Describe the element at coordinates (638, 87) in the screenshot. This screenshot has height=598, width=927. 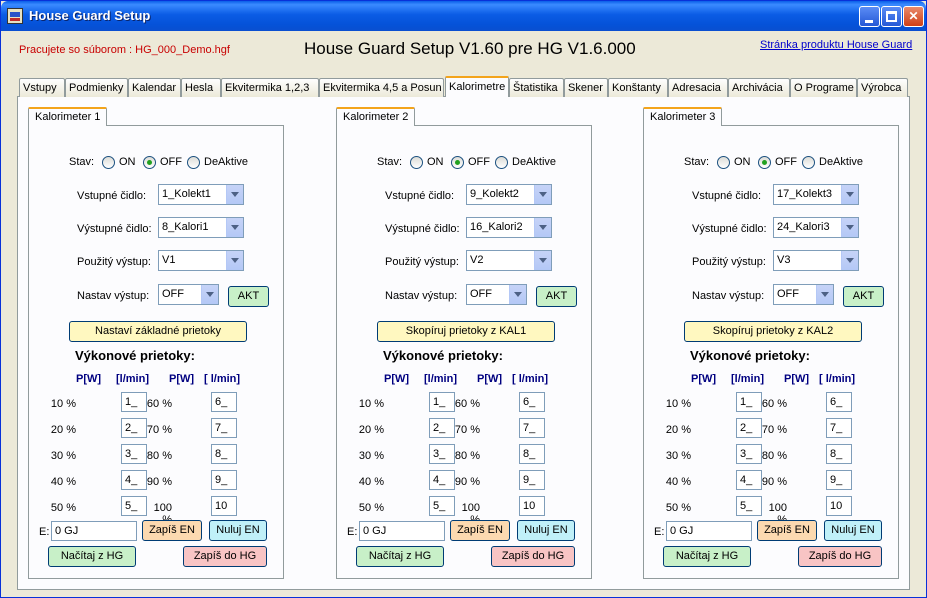
I see `tab-konstanty: Konštanty` at that location.